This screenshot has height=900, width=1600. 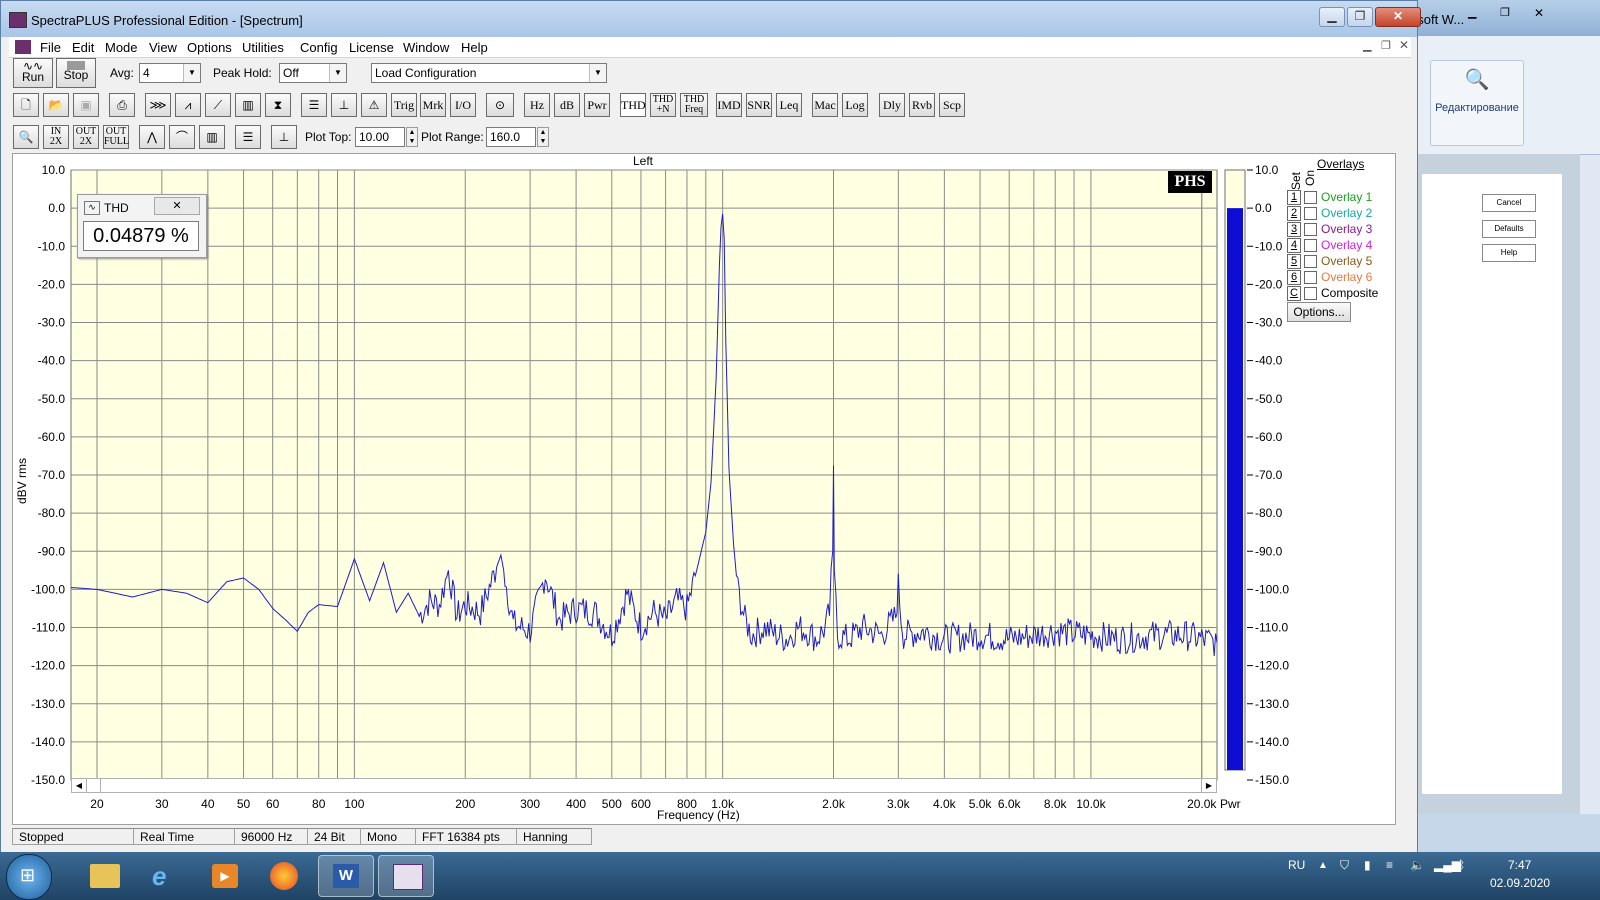 What do you see at coordinates (164, 876) in the screenshot?
I see `ie-taskbar-icon: e` at bounding box center [164, 876].